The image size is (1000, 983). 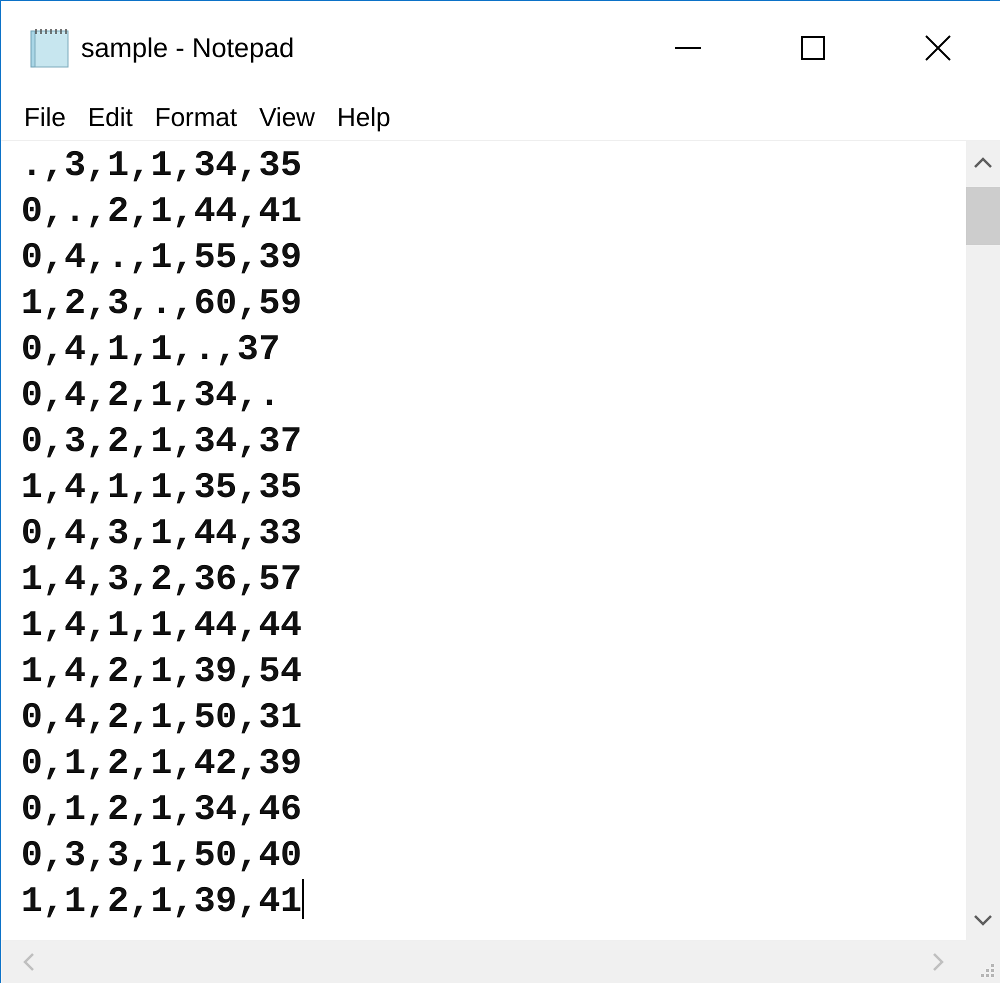 What do you see at coordinates (161, 441) in the screenshot?
I see `text-line: 0,3,2,1,34,37` at bounding box center [161, 441].